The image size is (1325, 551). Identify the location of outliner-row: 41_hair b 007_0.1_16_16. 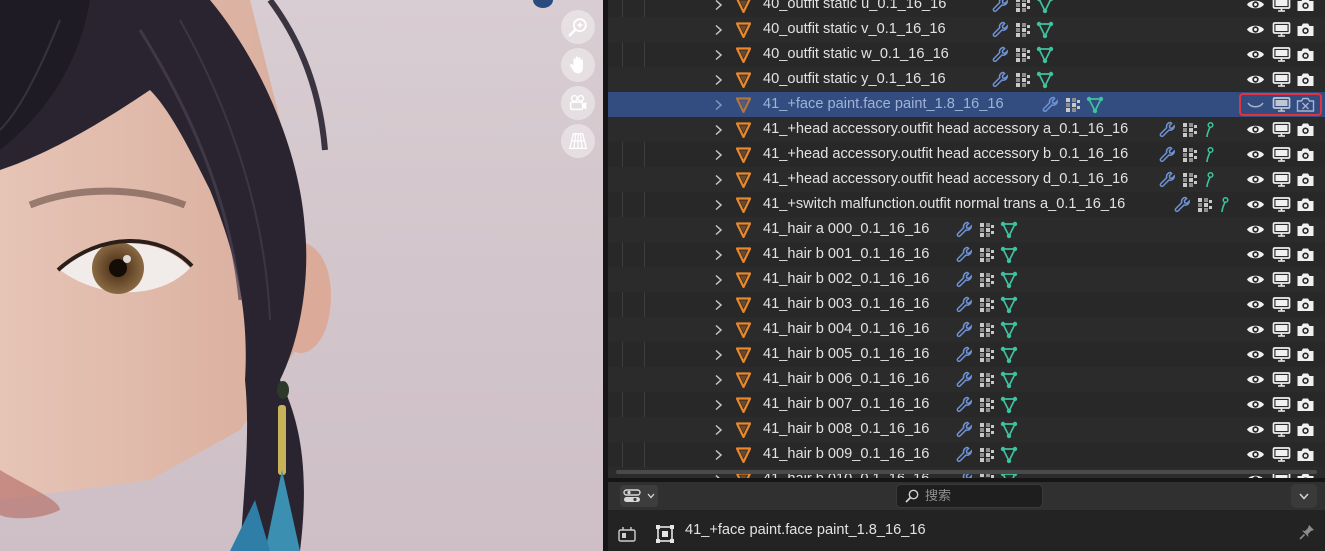
(966, 404).